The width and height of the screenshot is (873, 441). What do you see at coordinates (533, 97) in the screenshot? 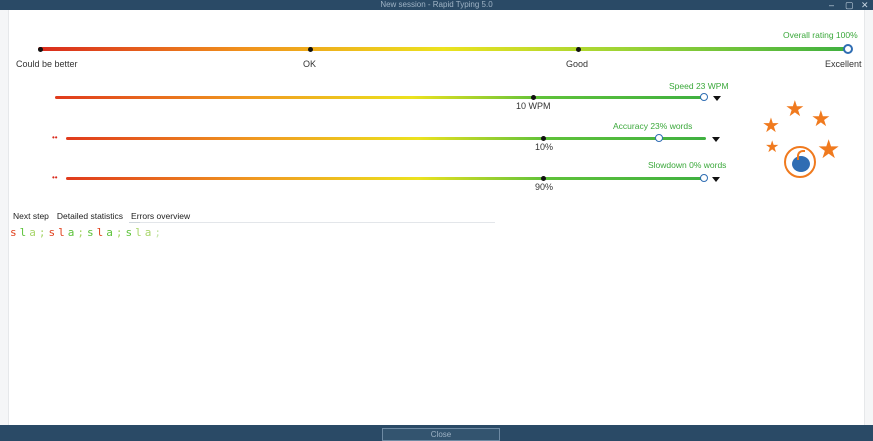
I see `speed-tick-mark` at bounding box center [533, 97].